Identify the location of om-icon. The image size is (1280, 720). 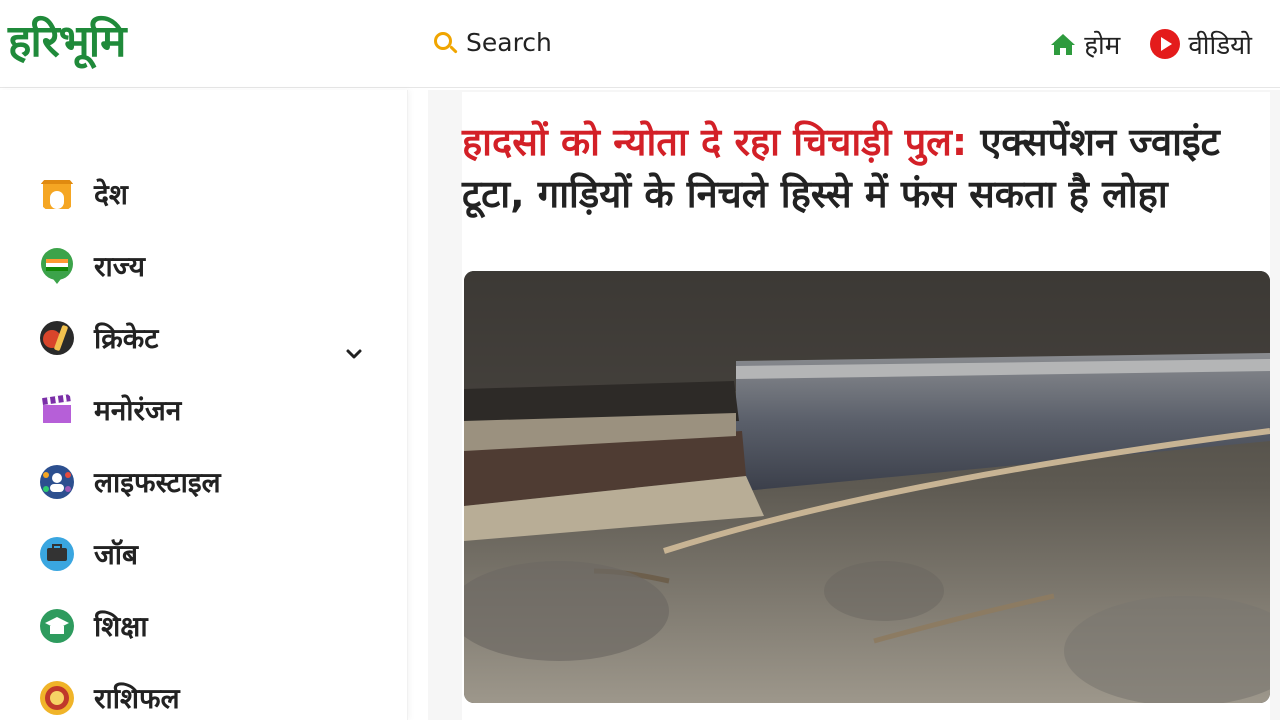
(57, 698).